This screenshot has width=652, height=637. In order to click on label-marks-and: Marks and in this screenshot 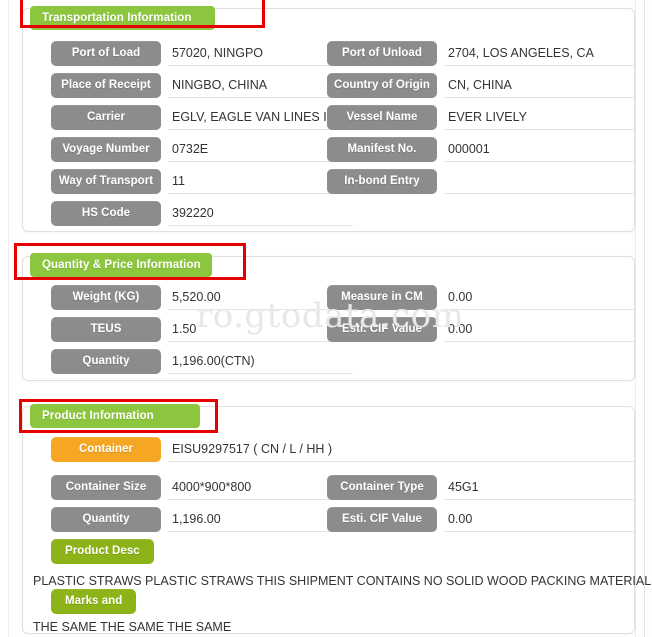, I will do `click(94, 601)`.